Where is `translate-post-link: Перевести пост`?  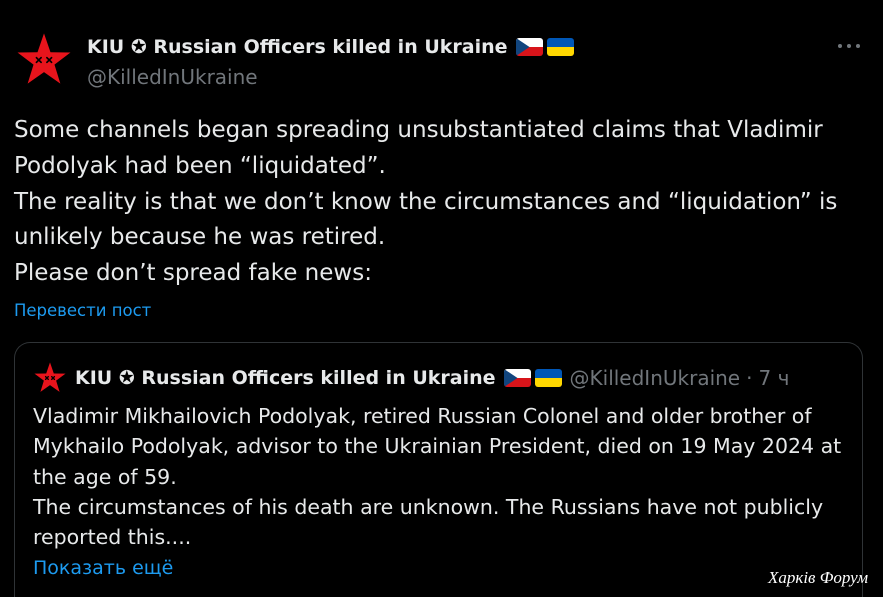 translate-post-link: Перевести пост is located at coordinates (82, 311).